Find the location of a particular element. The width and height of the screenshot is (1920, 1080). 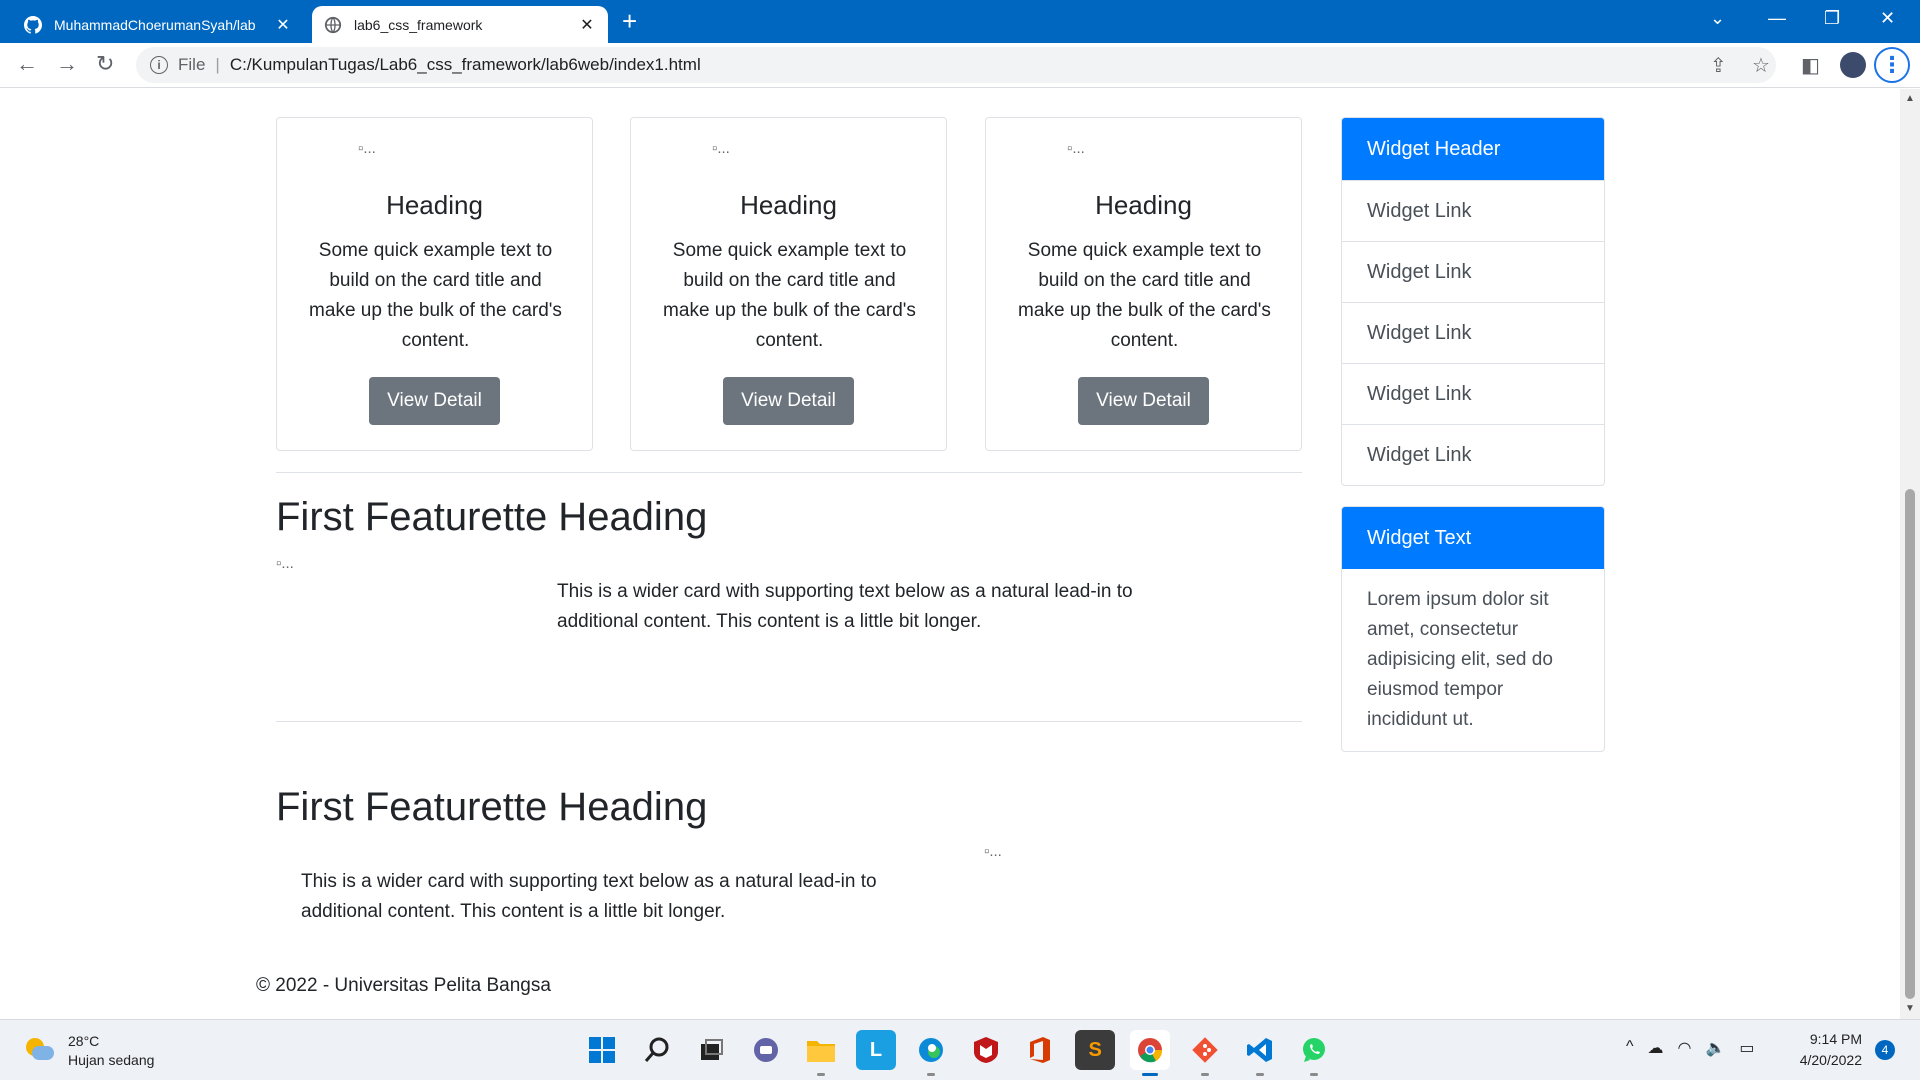

tab-title: lab6_css_framework is located at coordinates (418, 24).